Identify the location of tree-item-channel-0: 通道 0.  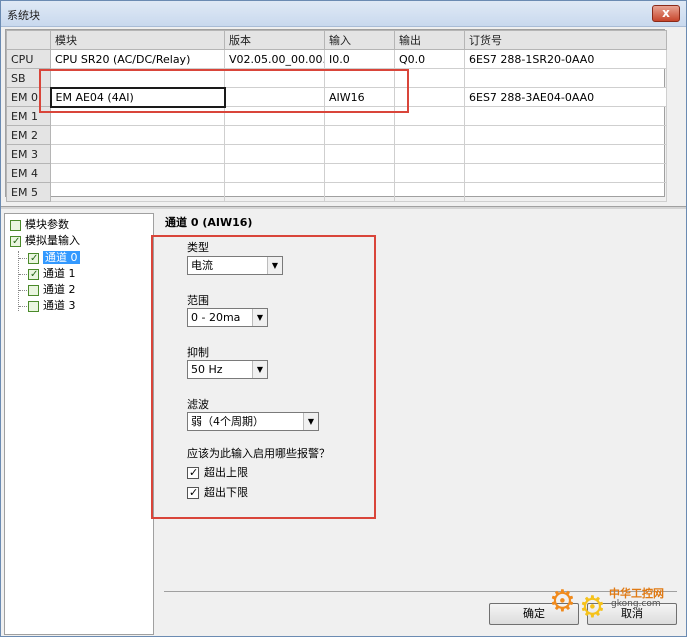
(54, 258).